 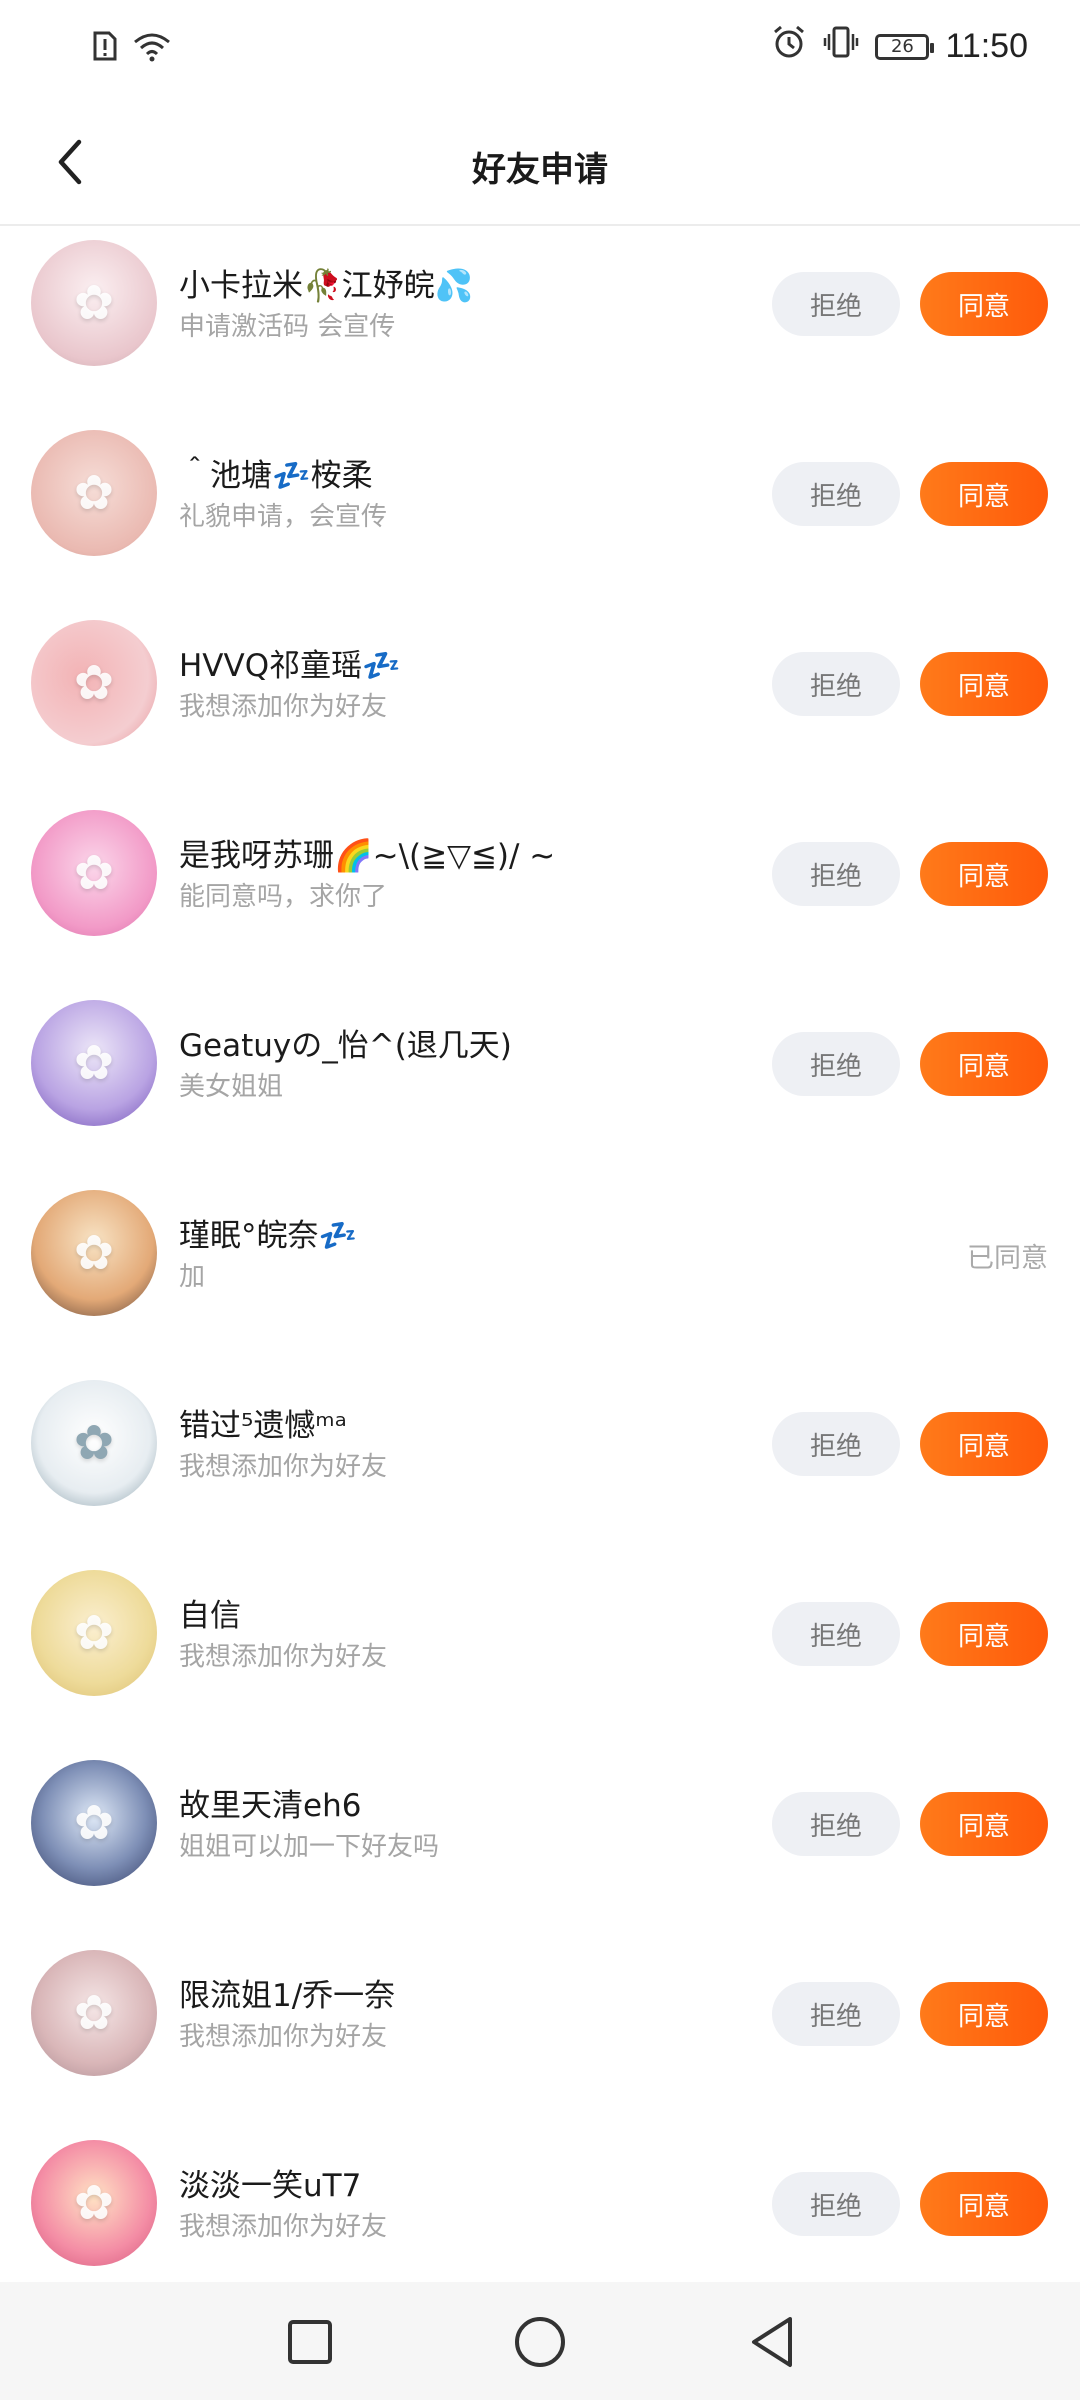 I want to click on list-item: ✿ 限流姐1/乔一奈 我想添加你为好友 拒绝 同意, so click(x=540, y=2031).